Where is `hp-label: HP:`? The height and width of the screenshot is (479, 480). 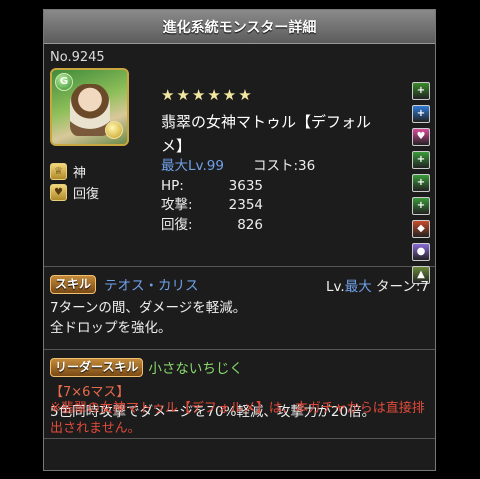 hp-label: HP: is located at coordinates (172, 185).